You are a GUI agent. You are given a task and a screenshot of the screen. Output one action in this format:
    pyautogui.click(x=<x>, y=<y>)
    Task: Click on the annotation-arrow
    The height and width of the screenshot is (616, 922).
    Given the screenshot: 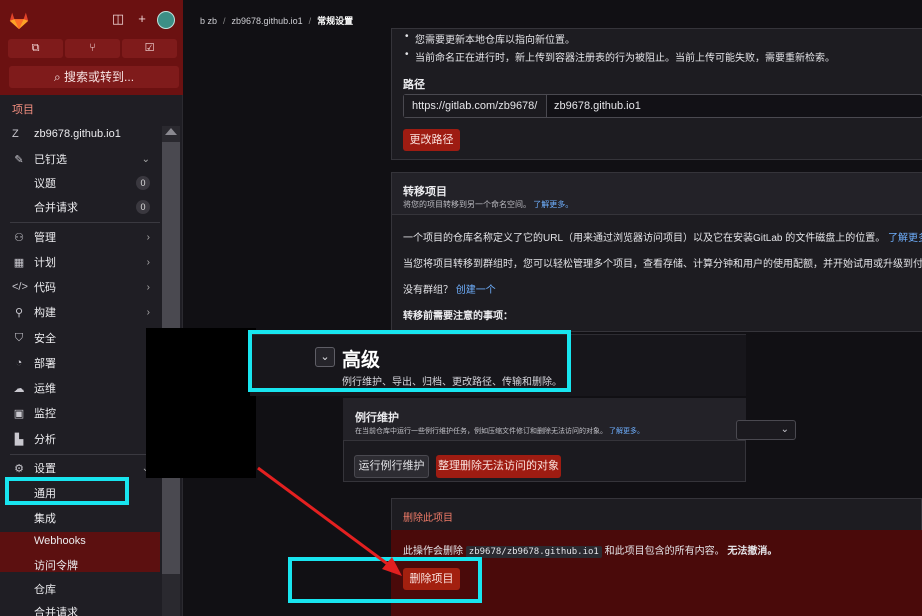 What is the action you would take?
    pyautogui.click(x=329, y=521)
    